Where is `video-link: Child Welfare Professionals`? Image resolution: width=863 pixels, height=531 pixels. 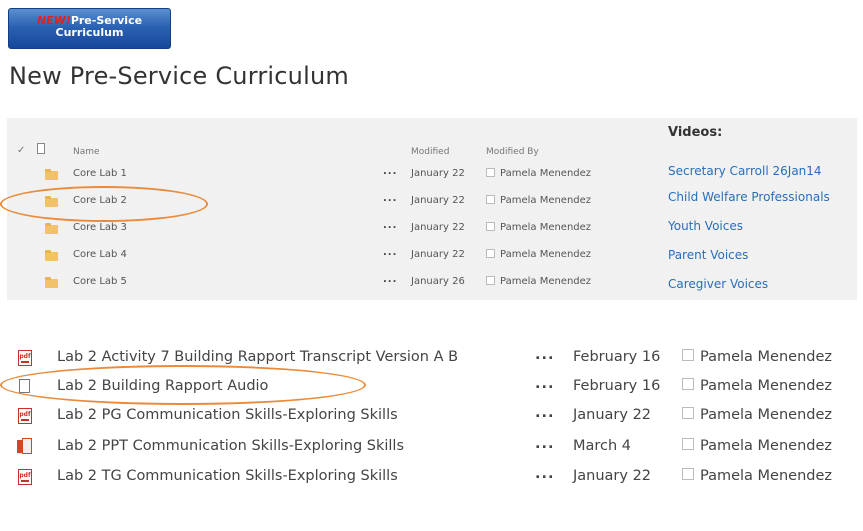
video-link: Child Welfare Professionals is located at coordinates (749, 197).